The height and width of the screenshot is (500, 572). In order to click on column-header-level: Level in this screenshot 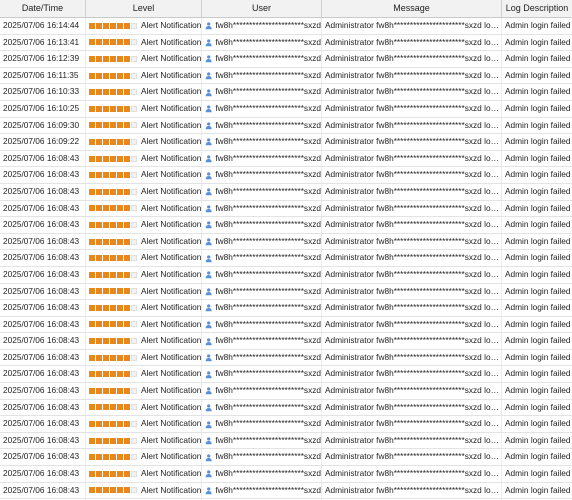, I will do `click(144, 8)`.